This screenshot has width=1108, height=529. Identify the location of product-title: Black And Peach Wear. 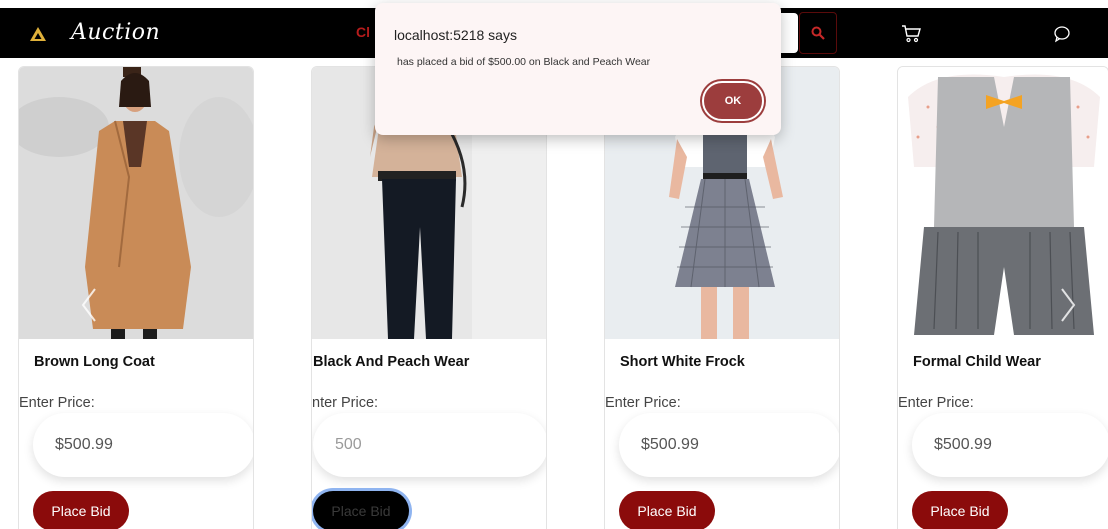
(391, 362).